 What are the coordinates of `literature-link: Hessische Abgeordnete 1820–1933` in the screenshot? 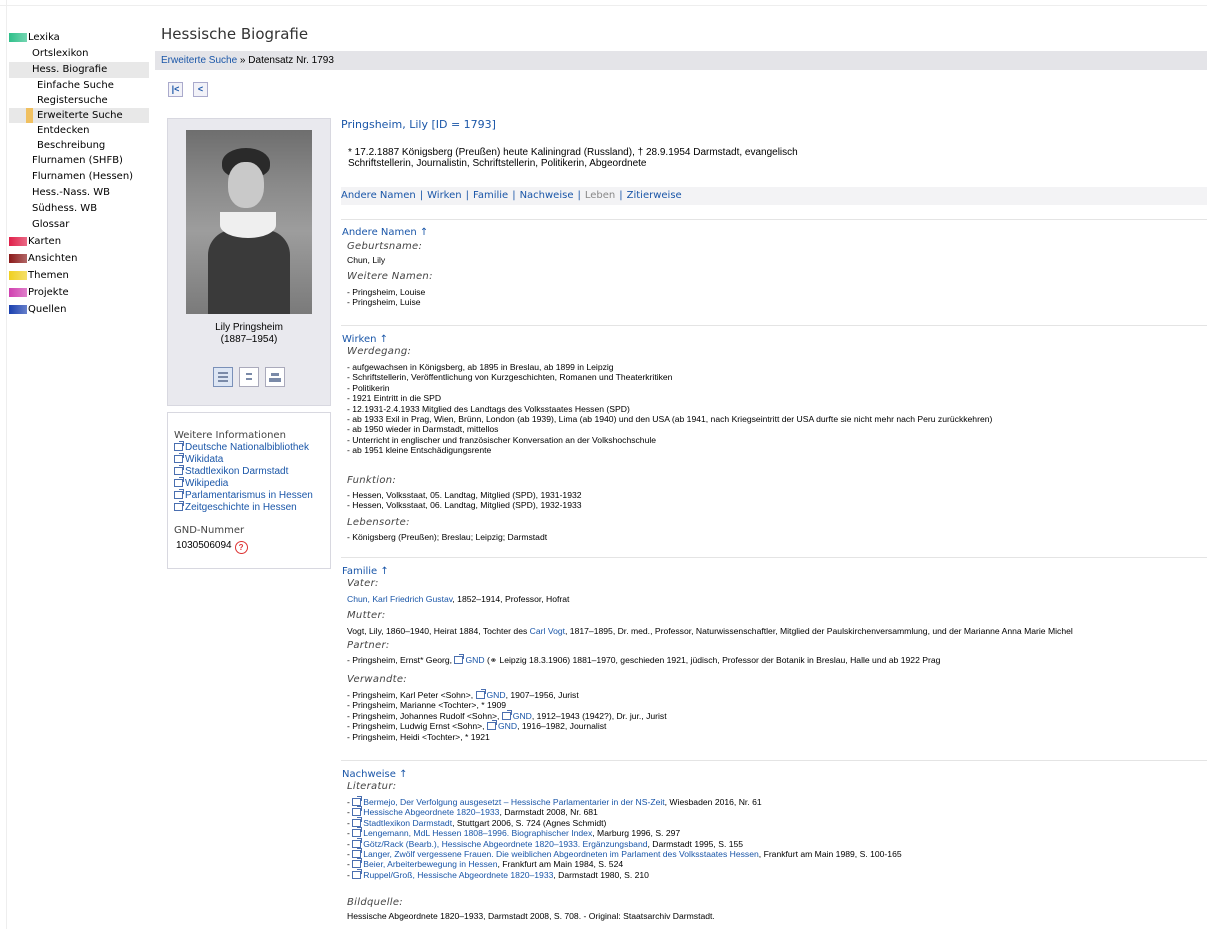 It's located at (425, 811).